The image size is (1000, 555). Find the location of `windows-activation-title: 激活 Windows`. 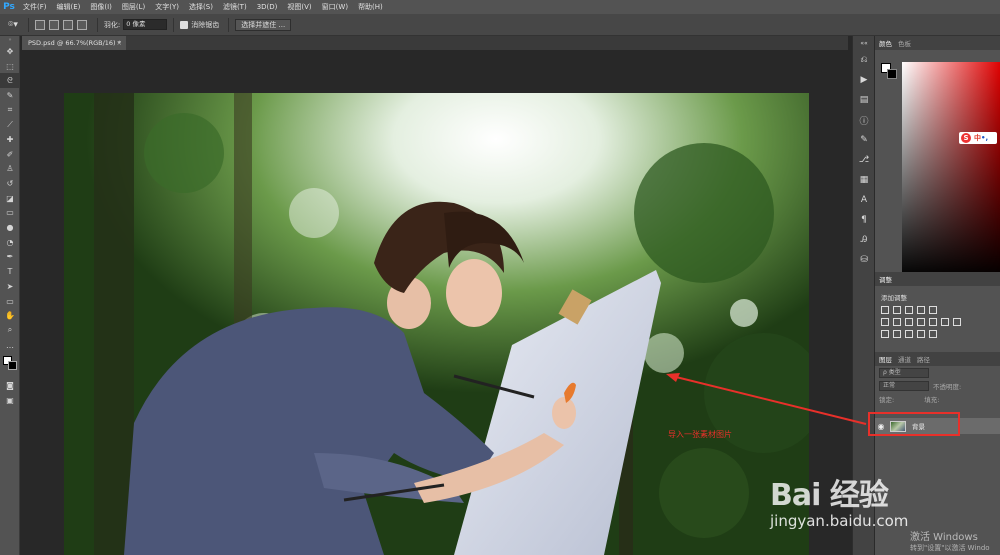

windows-activation-title: 激活 Windows is located at coordinates (944, 537).